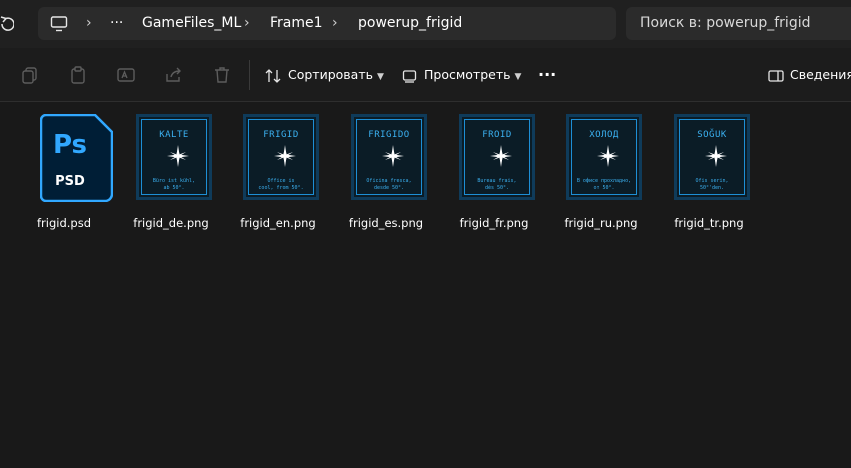 The height and width of the screenshot is (468, 851). Describe the element at coordinates (8, 24) in the screenshot. I see `refresh-icon` at that location.